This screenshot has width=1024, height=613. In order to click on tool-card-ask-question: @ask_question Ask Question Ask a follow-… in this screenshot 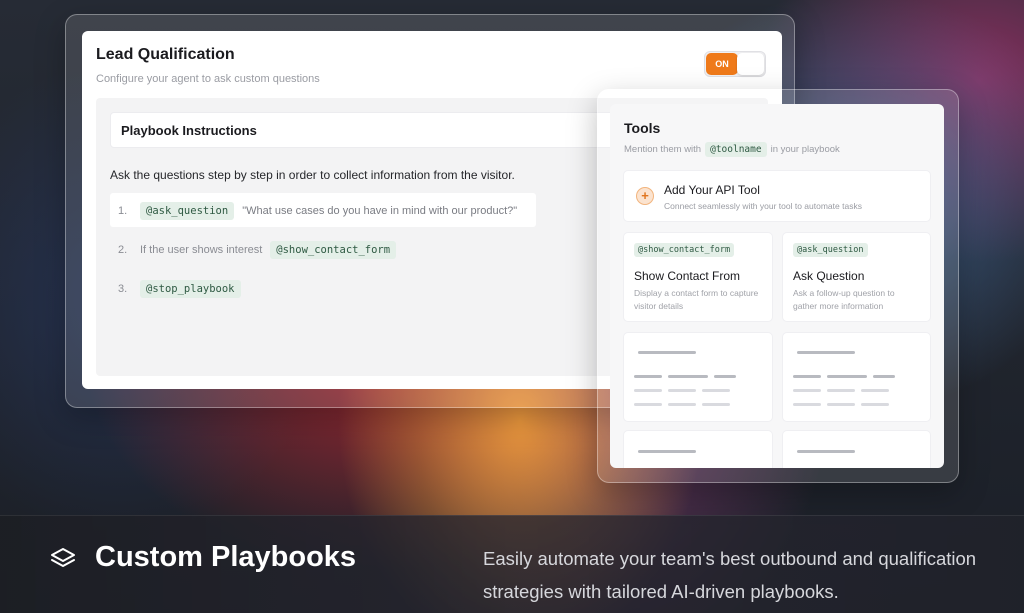, I will do `click(856, 277)`.